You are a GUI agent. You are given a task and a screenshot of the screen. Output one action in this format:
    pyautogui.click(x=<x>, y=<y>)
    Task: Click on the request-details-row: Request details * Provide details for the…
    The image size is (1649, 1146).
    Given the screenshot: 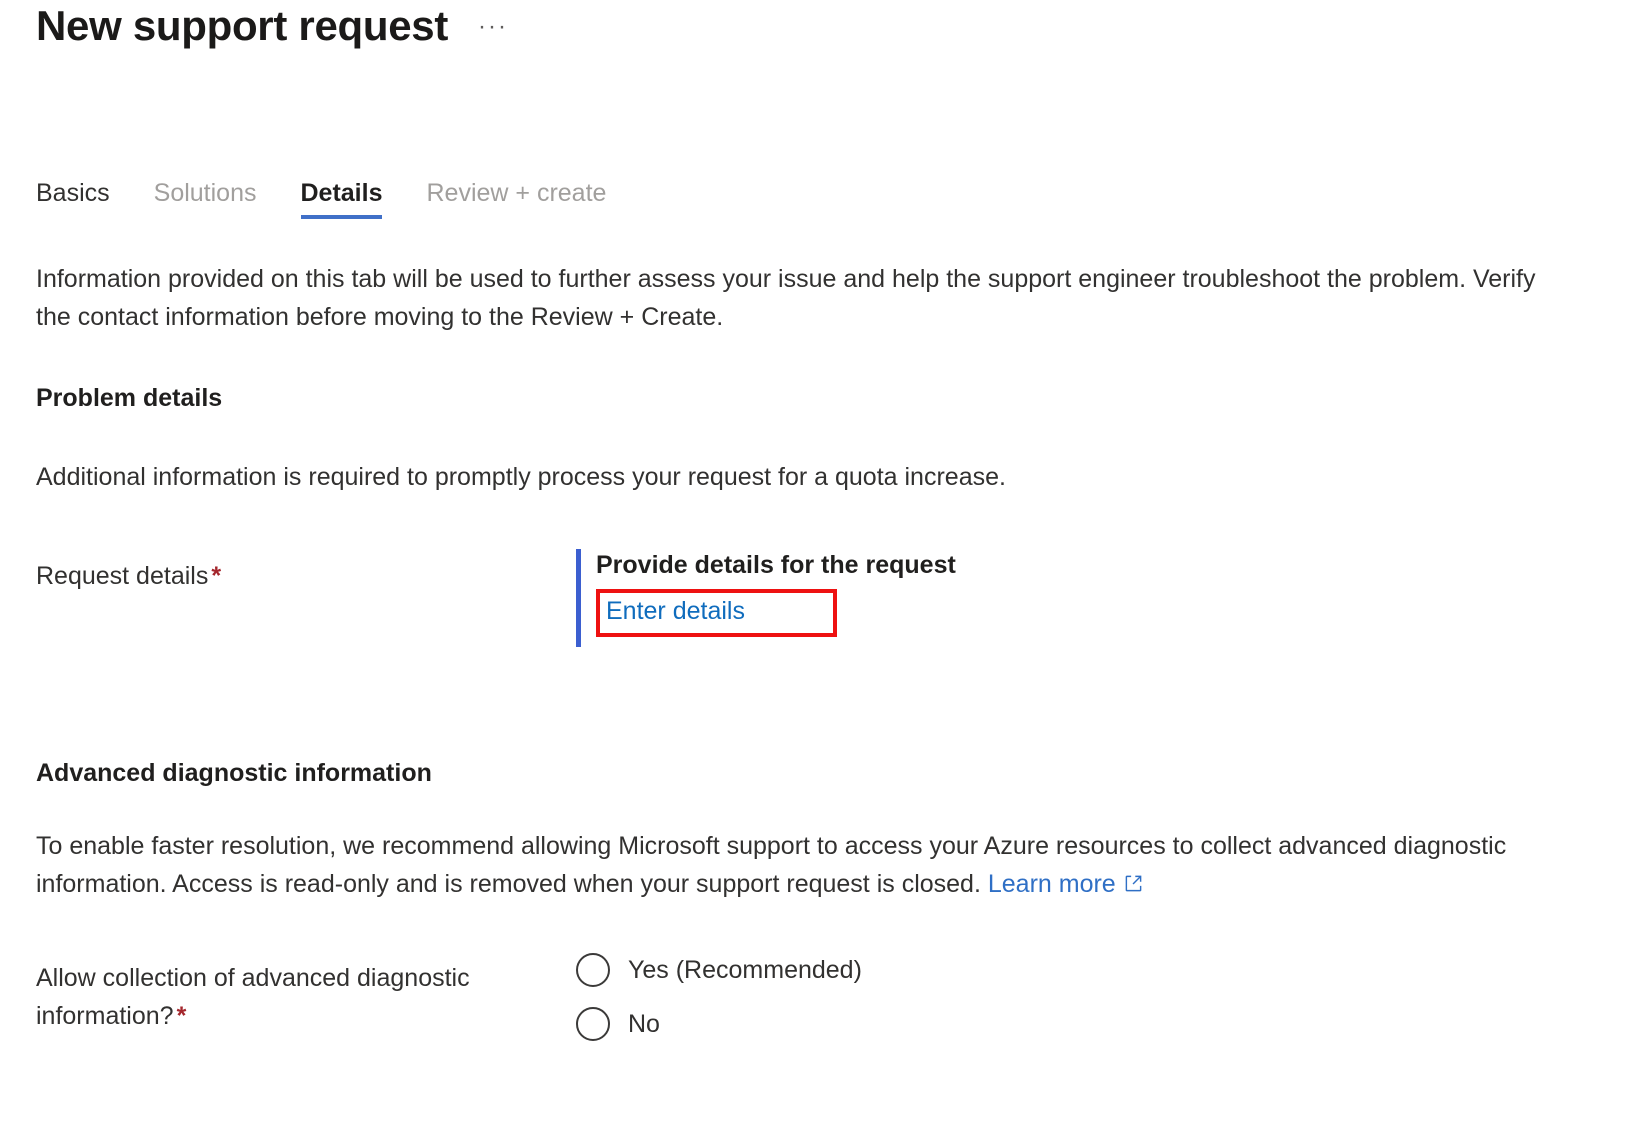 What is the action you would take?
    pyautogui.click(x=842, y=597)
    